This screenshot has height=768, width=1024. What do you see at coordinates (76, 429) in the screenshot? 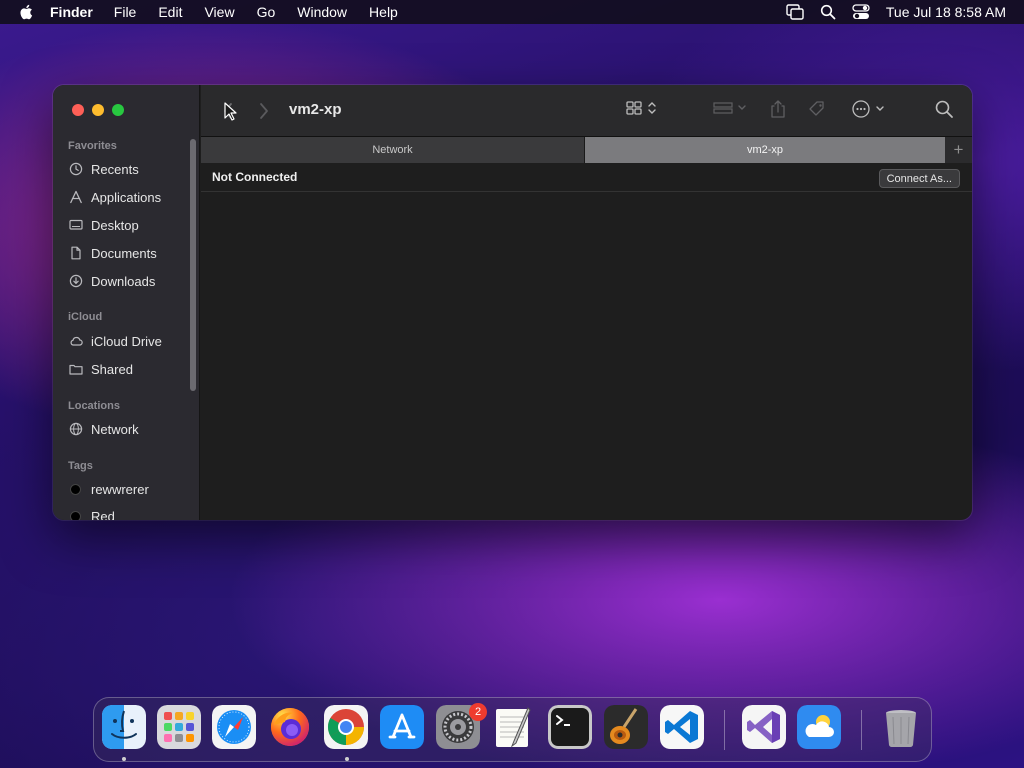
I see `globe-icon` at bounding box center [76, 429].